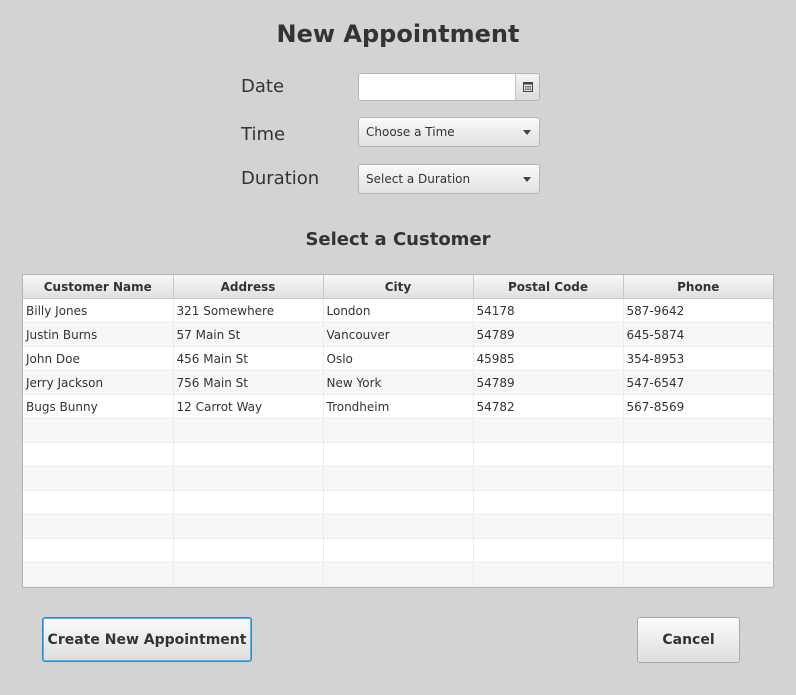  What do you see at coordinates (398, 34) in the screenshot?
I see `page-title: New Appointment` at bounding box center [398, 34].